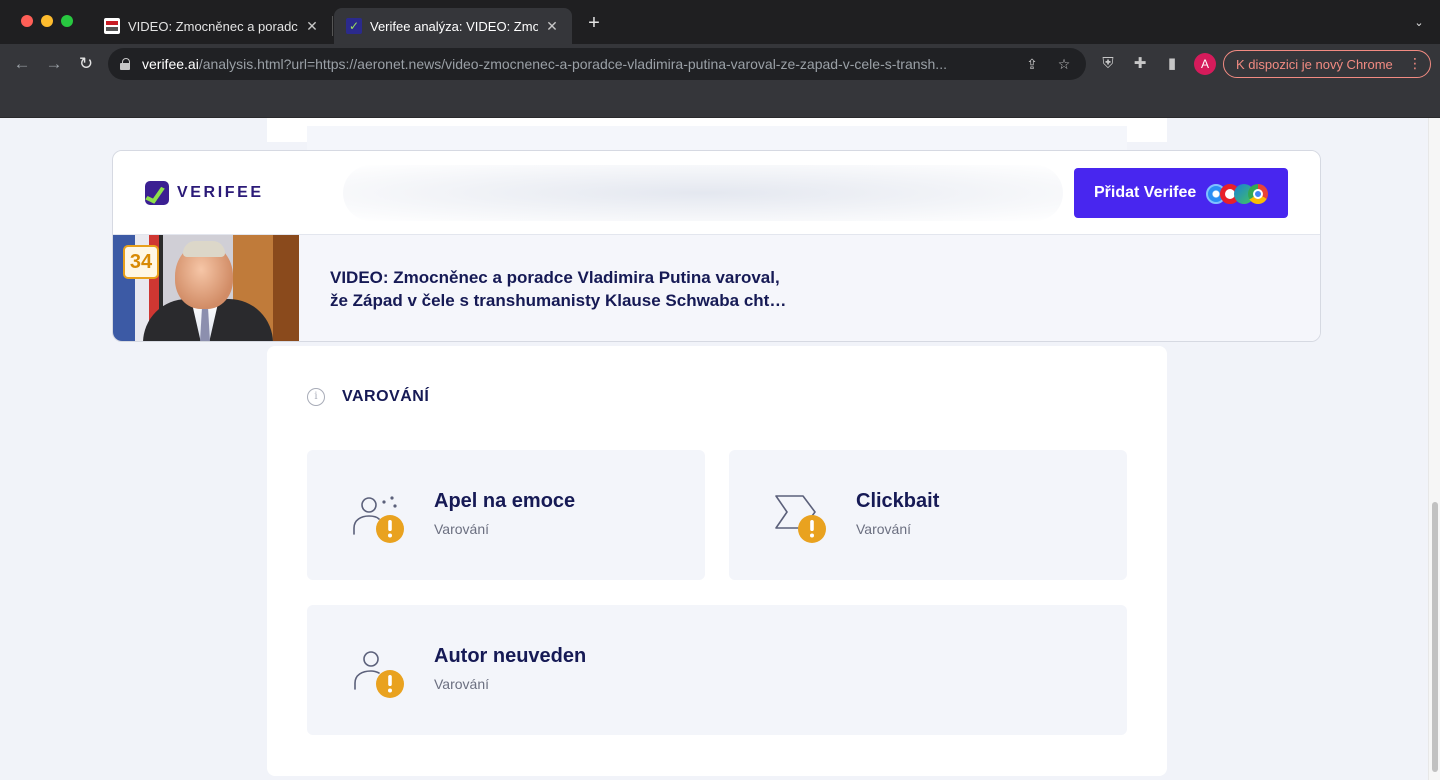  What do you see at coordinates (157, 193) in the screenshot?
I see `verifee-check-logo-icon` at bounding box center [157, 193].